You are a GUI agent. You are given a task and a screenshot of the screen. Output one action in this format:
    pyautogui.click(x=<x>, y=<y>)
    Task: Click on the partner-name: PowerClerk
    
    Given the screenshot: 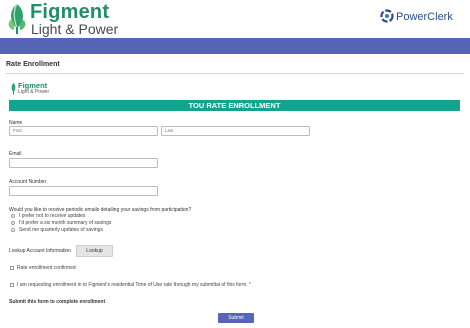 What is the action you would take?
    pyautogui.click(x=424, y=17)
    